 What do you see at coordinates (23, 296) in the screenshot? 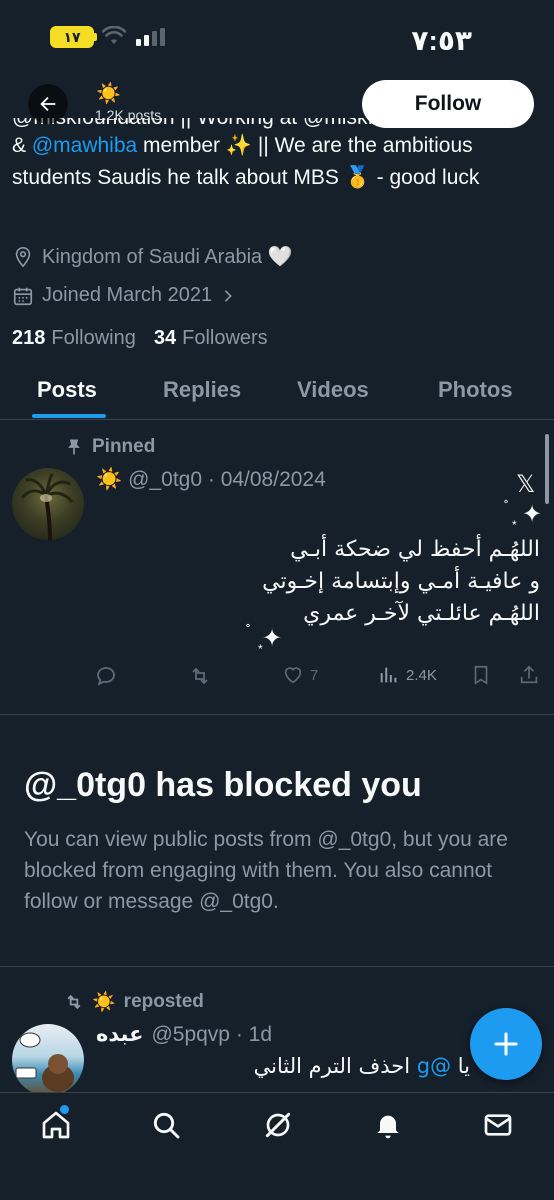
I see `calendar-icon` at bounding box center [23, 296].